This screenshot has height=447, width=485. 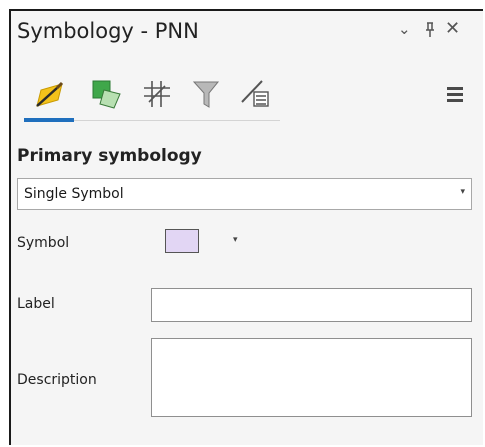 What do you see at coordinates (109, 156) in the screenshot?
I see `primary-symbology-heading: Primary symbology` at bounding box center [109, 156].